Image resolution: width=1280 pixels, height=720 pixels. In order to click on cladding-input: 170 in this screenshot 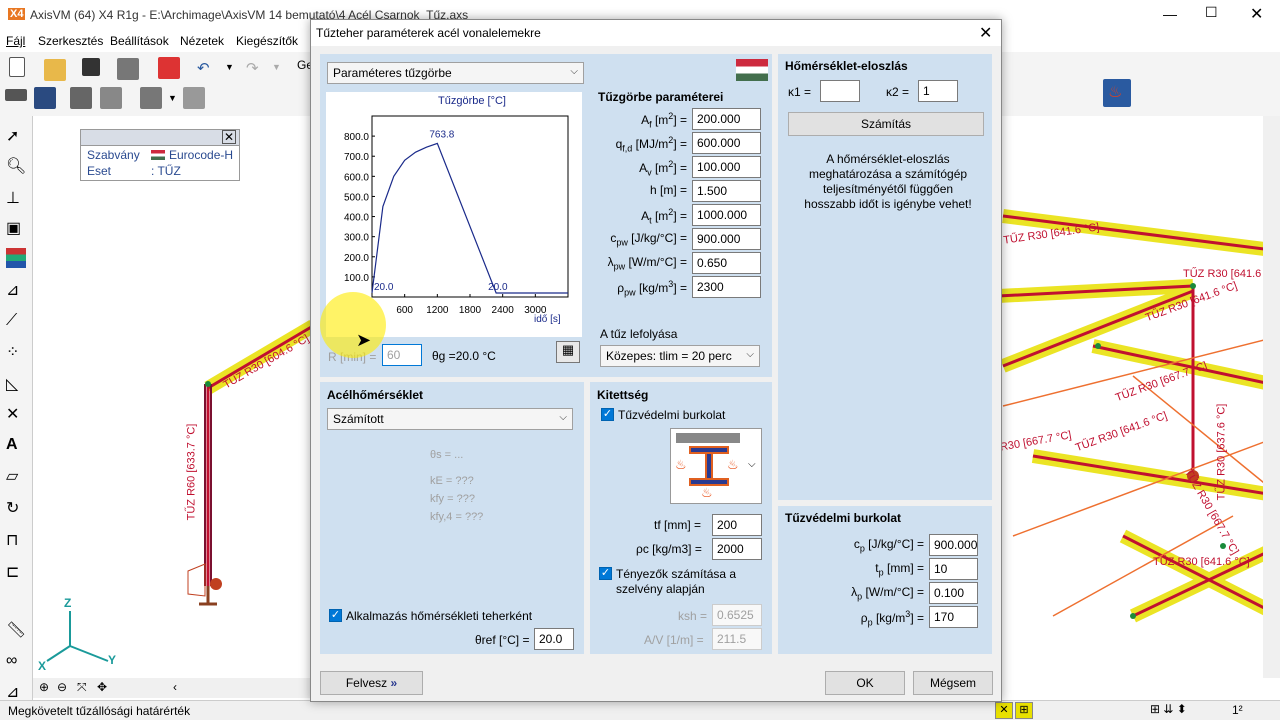, I will do `click(953, 617)`.